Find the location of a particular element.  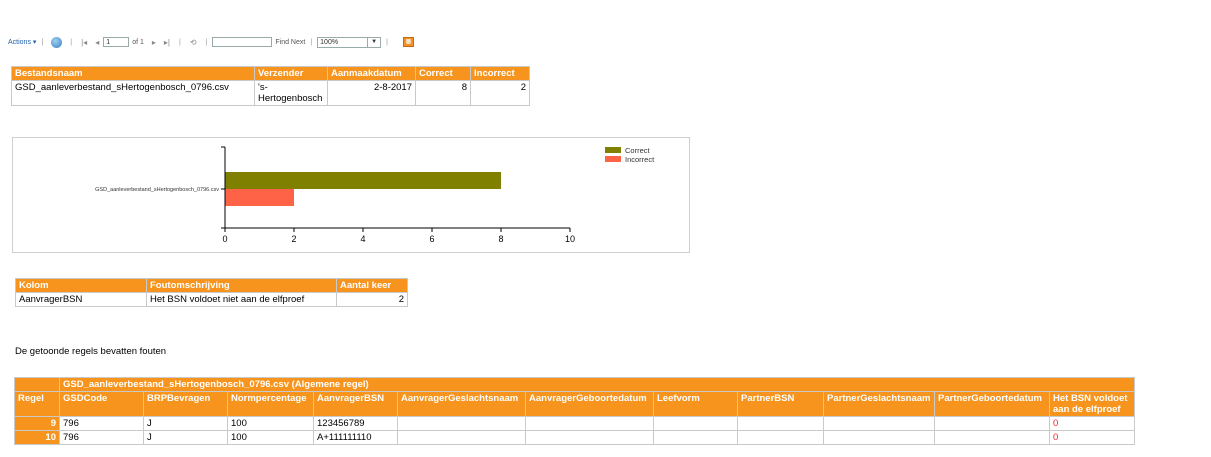

actions-menu: Actions ▾ is located at coordinates (22, 42).